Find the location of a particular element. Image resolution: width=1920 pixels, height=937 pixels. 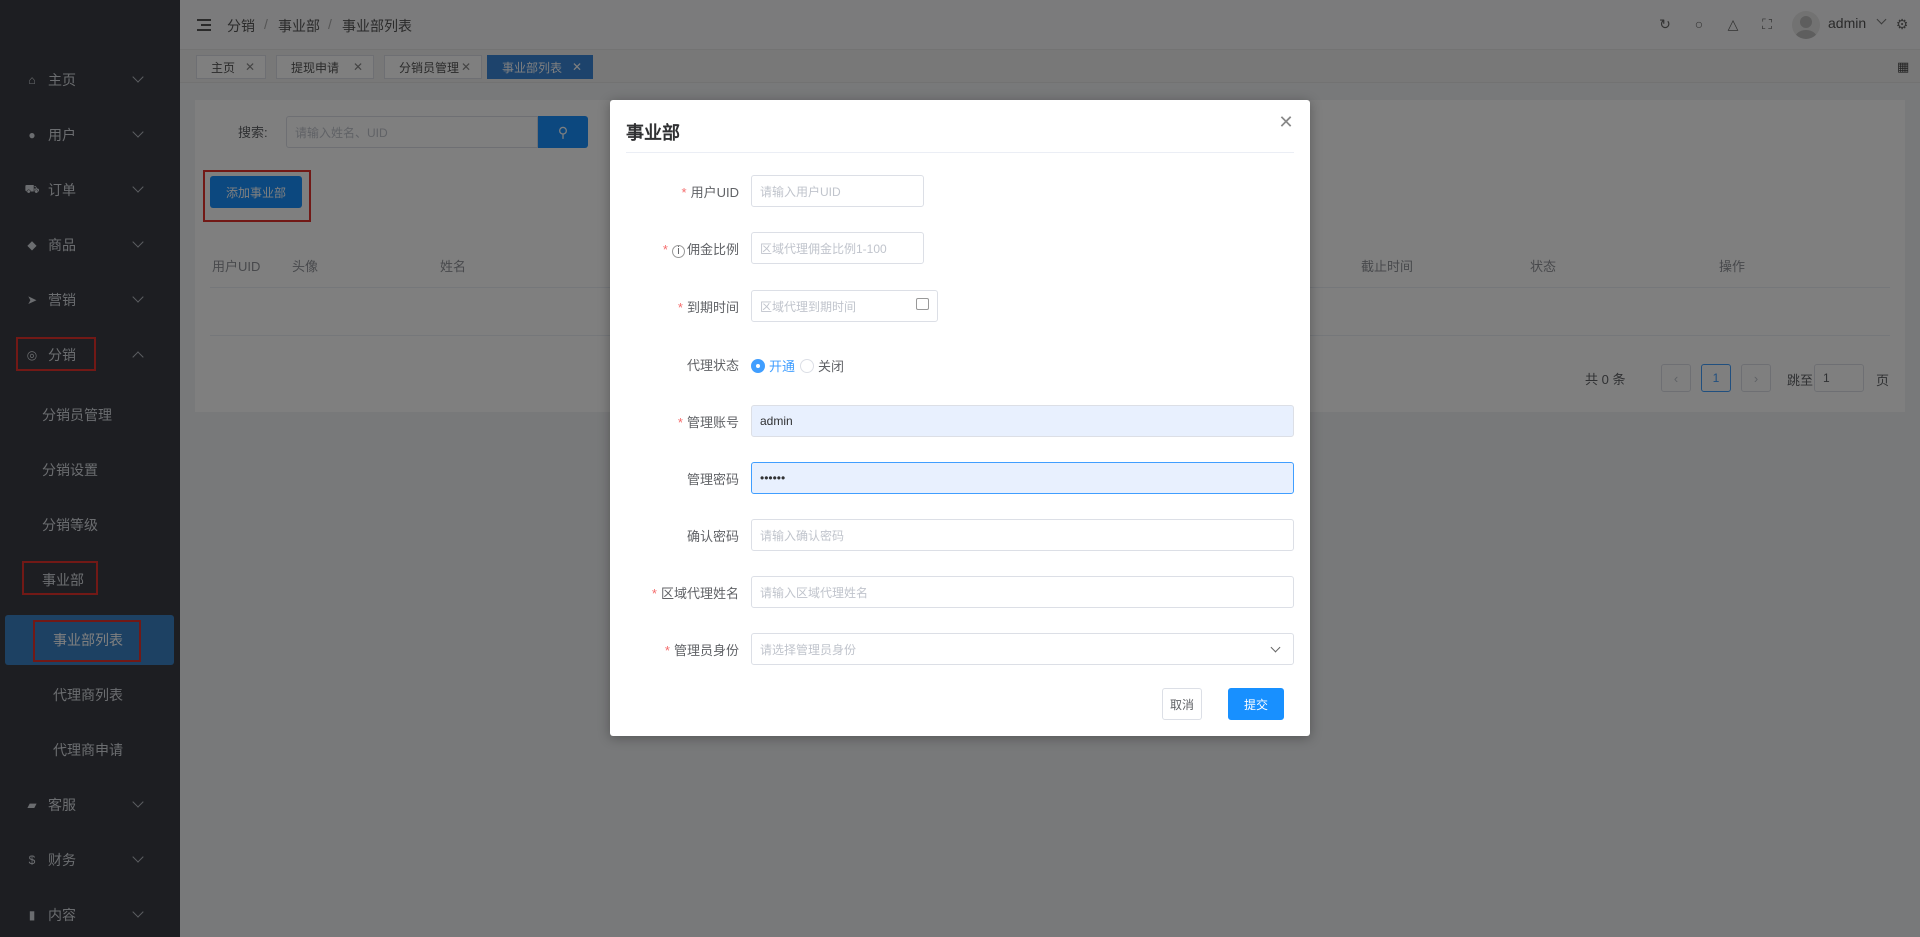

info-icon: i is located at coordinates (678, 251).